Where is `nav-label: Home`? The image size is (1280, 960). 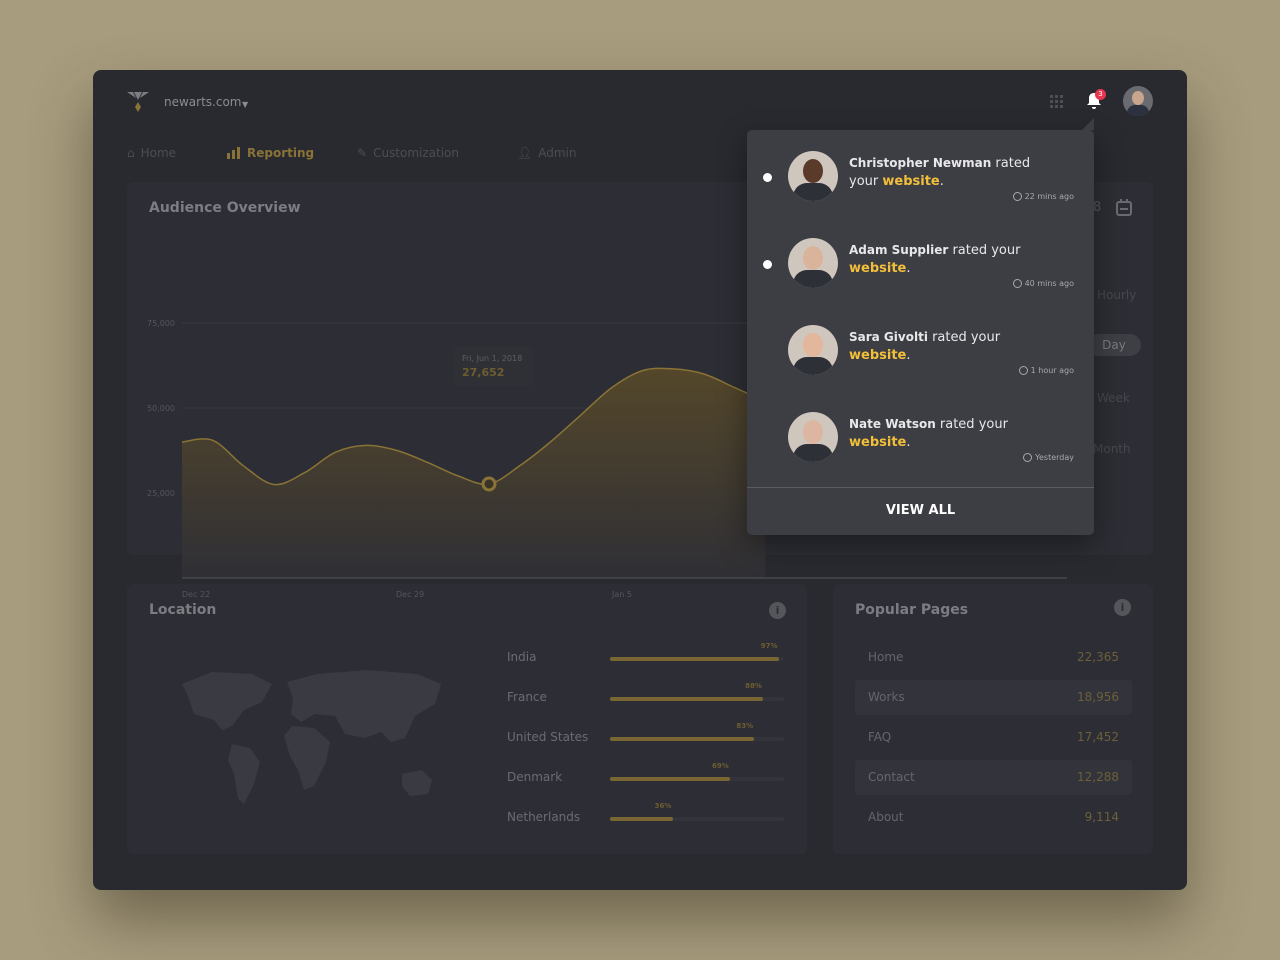
nav-label: Home is located at coordinates (158, 153).